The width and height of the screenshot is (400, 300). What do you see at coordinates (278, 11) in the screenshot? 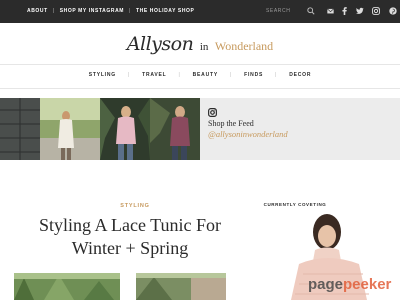
I see `search-placeholder: SEARCH` at bounding box center [278, 11].